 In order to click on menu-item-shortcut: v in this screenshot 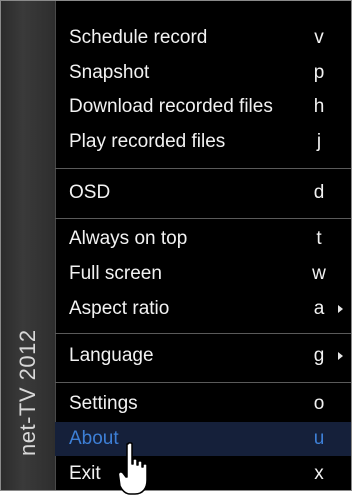, I will do `click(319, 37)`.